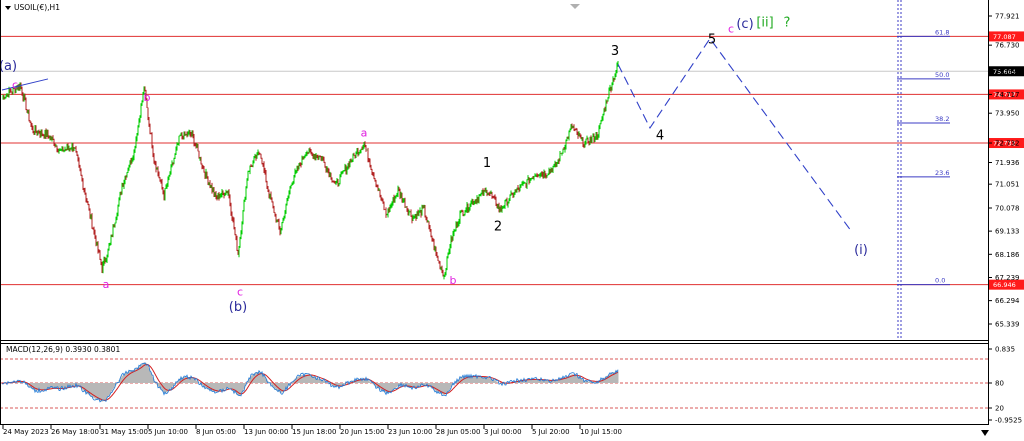  I want to click on price-tick-label: 77.921, so click(1007, 17).